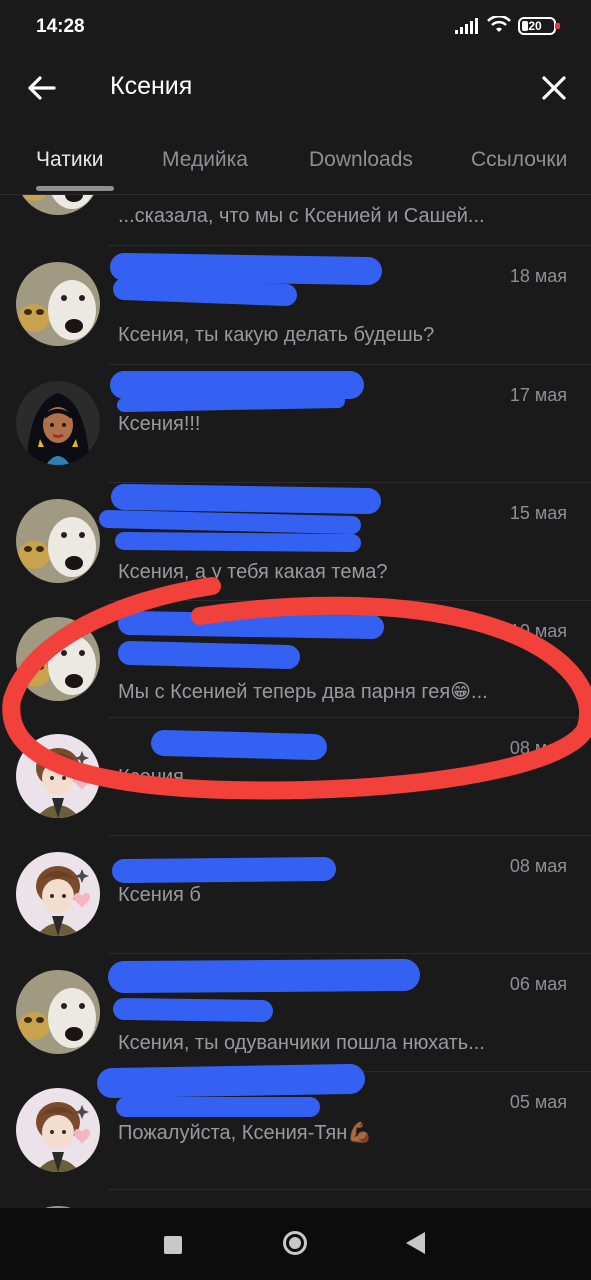  I want to click on chat-date: 06 мая, so click(538, 984).